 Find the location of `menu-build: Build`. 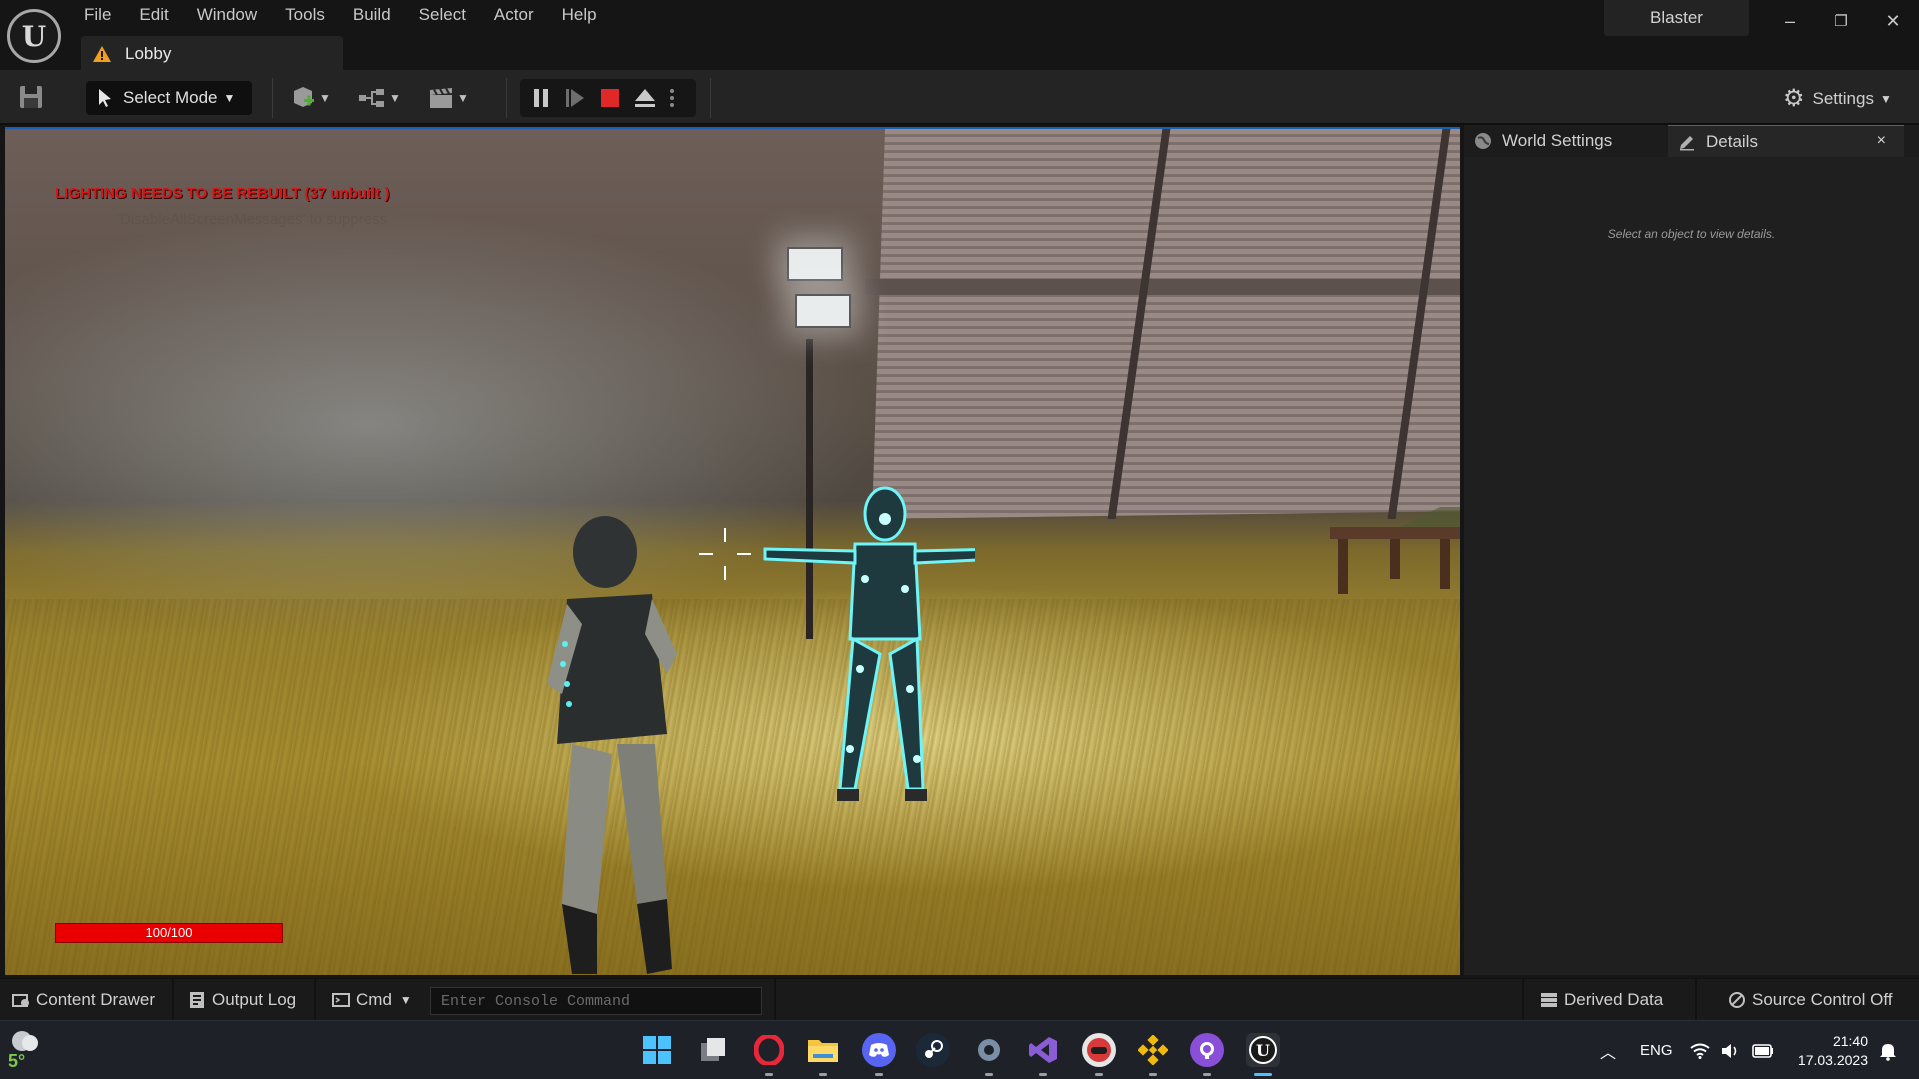

menu-build: Build is located at coordinates (372, 15).